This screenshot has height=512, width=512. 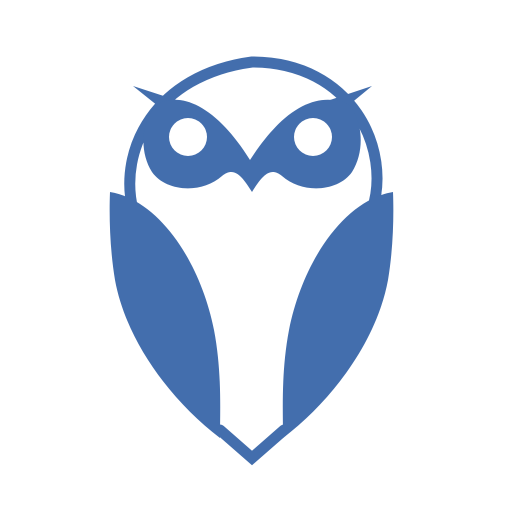 I want to click on owl-bottom-outline, so click(x=252, y=445).